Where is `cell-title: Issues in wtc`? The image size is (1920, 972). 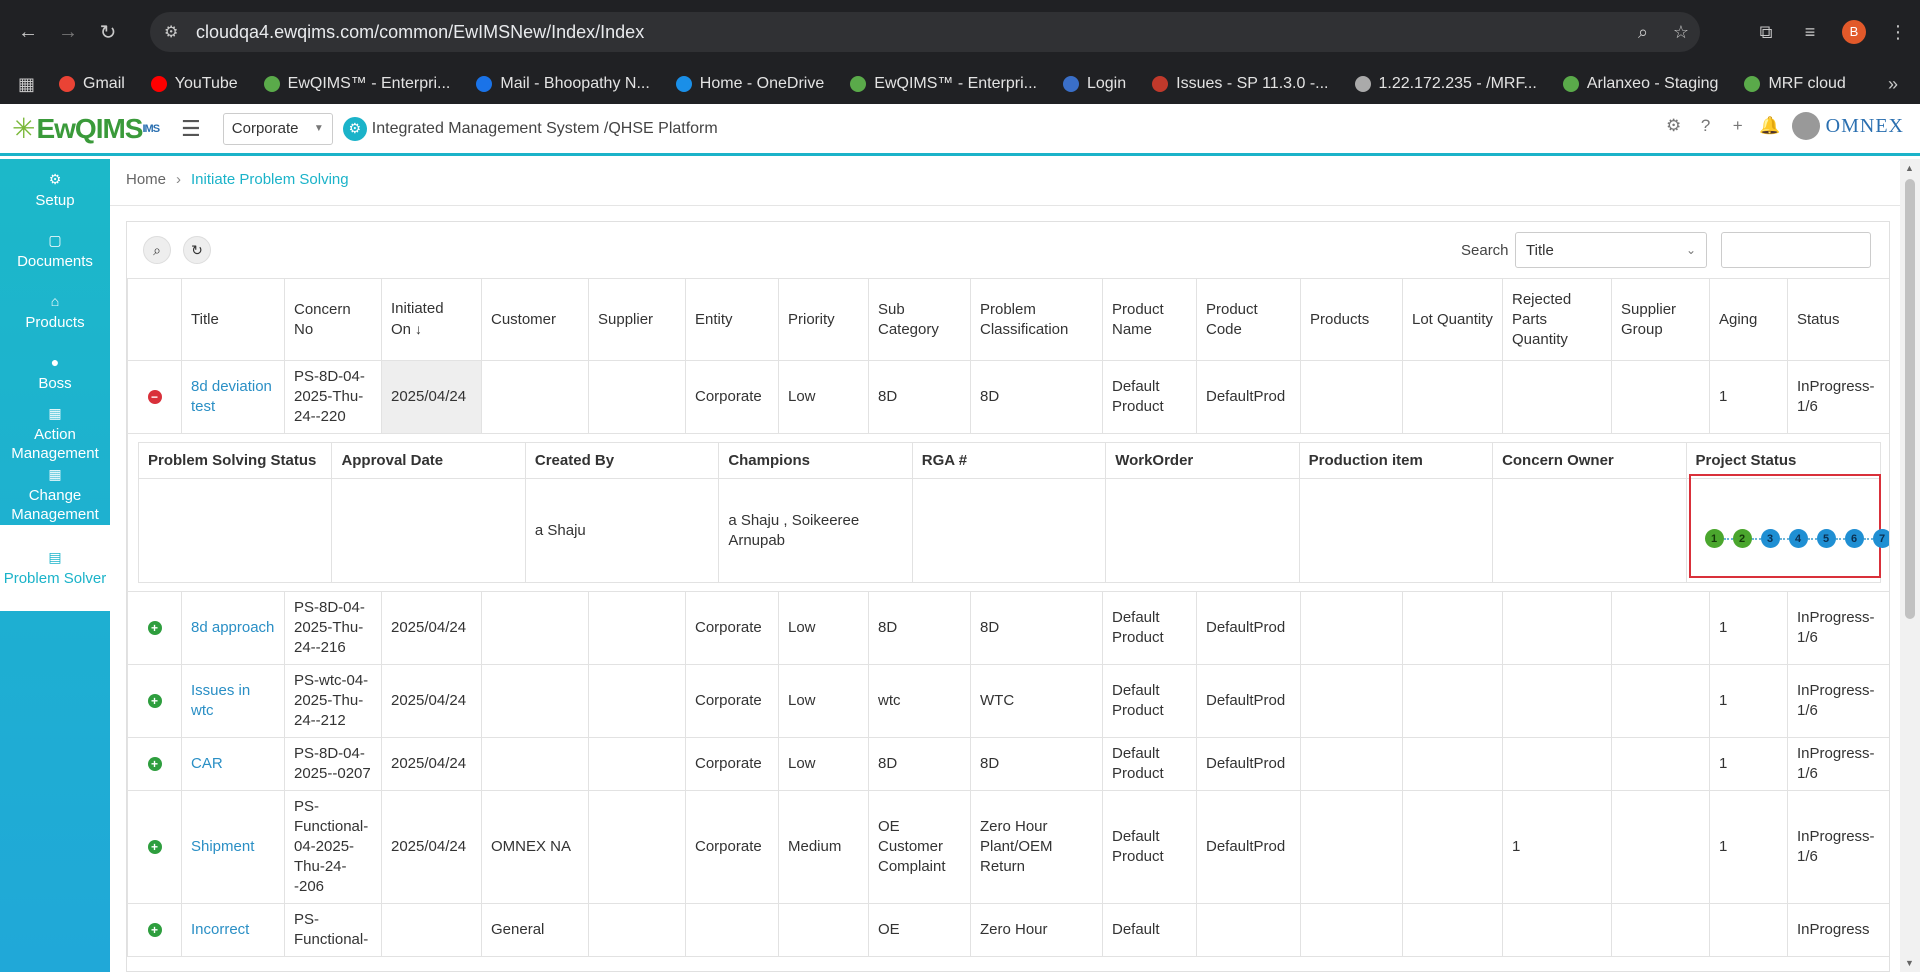
cell-title: Issues in wtc is located at coordinates (233, 701).